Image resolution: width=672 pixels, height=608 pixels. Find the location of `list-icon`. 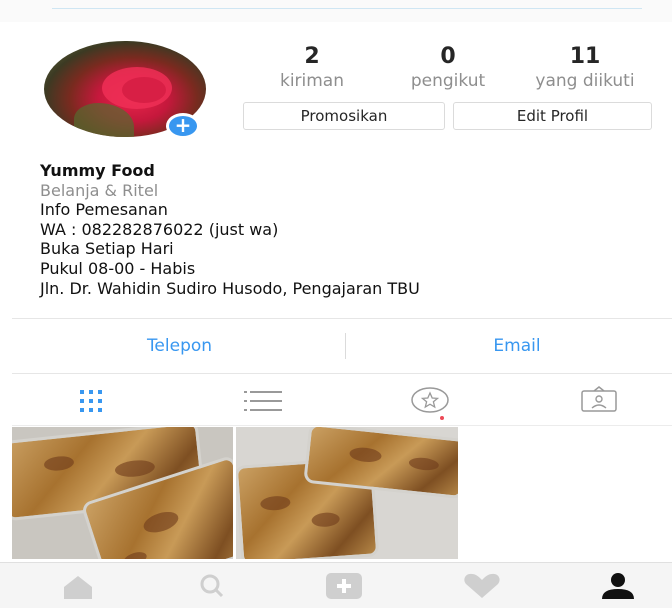

list-icon is located at coordinates (264, 401).